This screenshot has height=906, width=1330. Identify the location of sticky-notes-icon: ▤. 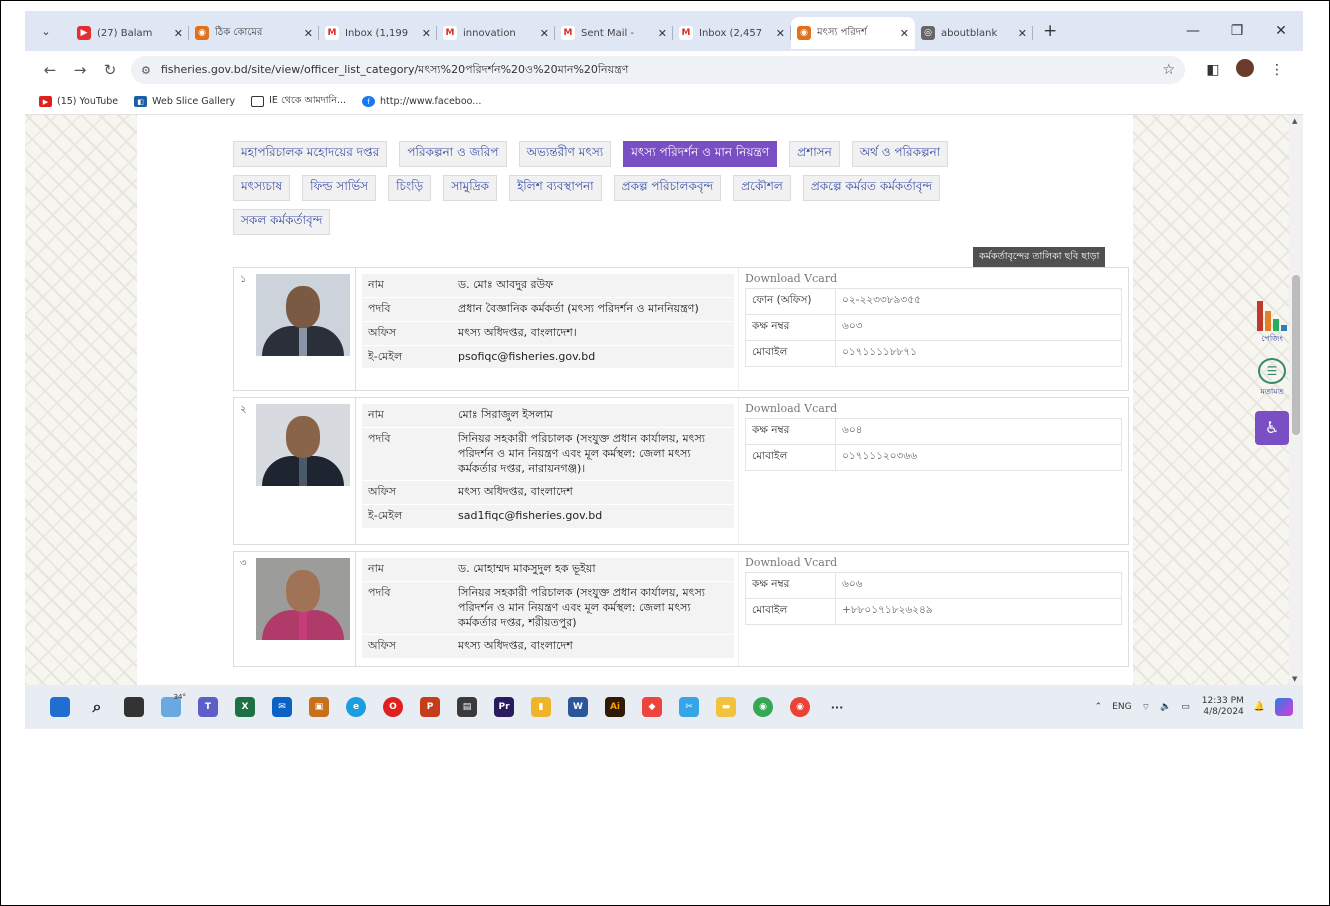
(467, 707).